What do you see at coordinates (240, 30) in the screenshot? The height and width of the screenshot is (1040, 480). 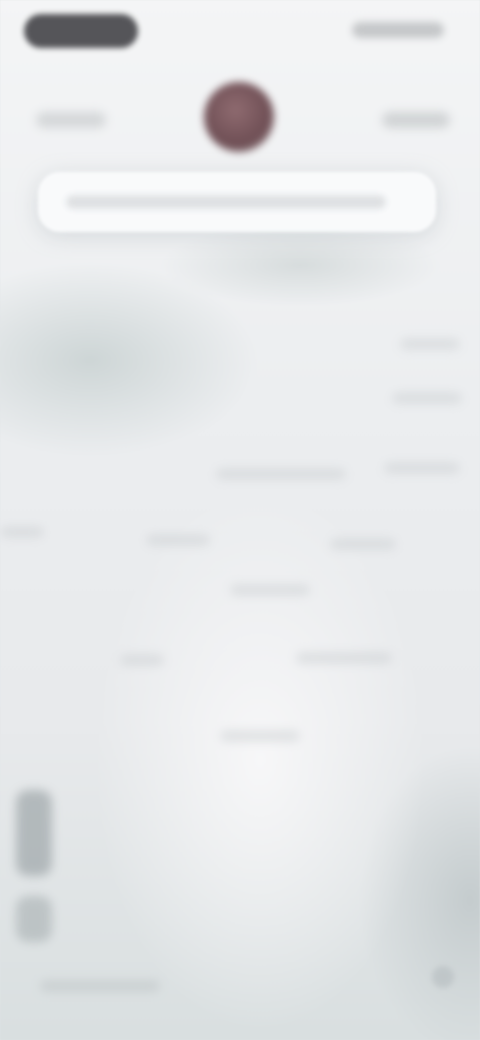 I see `status-bar` at bounding box center [240, 30].